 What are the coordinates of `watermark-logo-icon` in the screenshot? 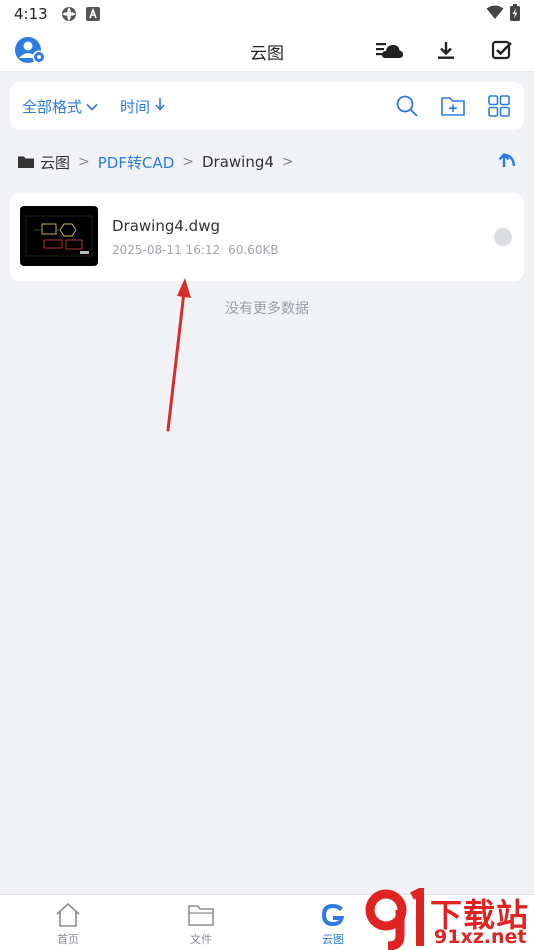 It's located at (394, 919).